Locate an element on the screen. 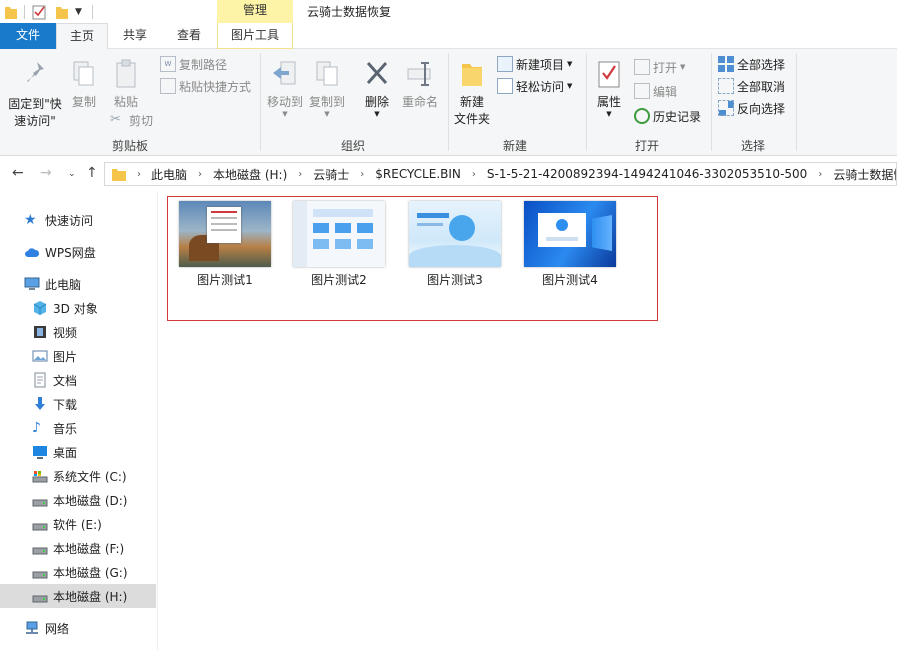 The width and height of the screenshot is (897, 650). tab-file: 文件 is located at coordinates (28, 36).